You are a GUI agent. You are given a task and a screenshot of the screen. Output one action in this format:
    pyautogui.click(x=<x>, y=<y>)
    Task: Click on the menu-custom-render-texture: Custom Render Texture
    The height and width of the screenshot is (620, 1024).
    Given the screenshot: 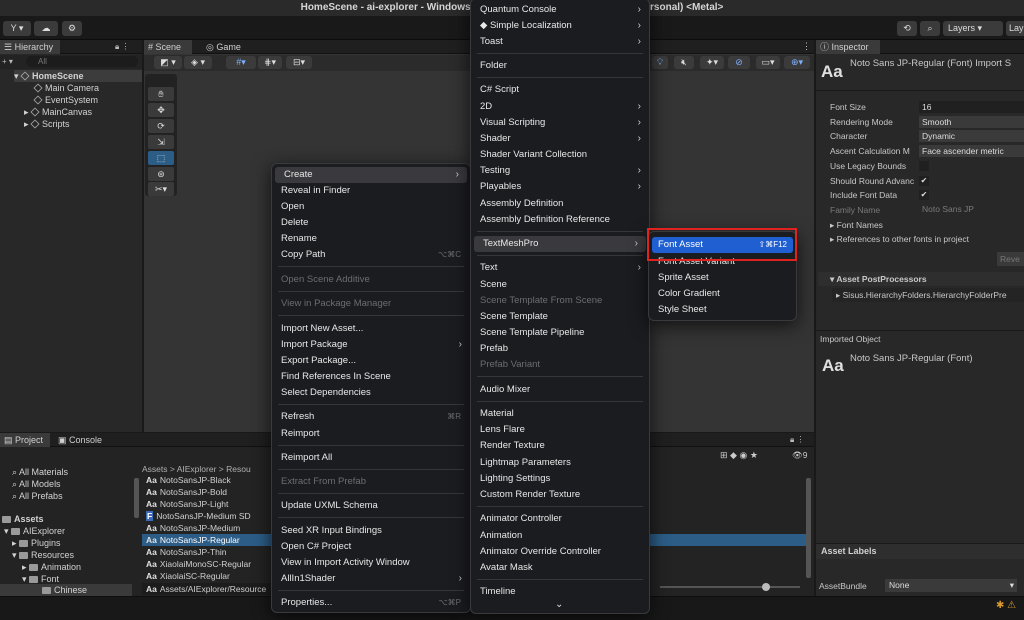 What is the action you would take?
    pyautogui.click(x=560, y=495)
    